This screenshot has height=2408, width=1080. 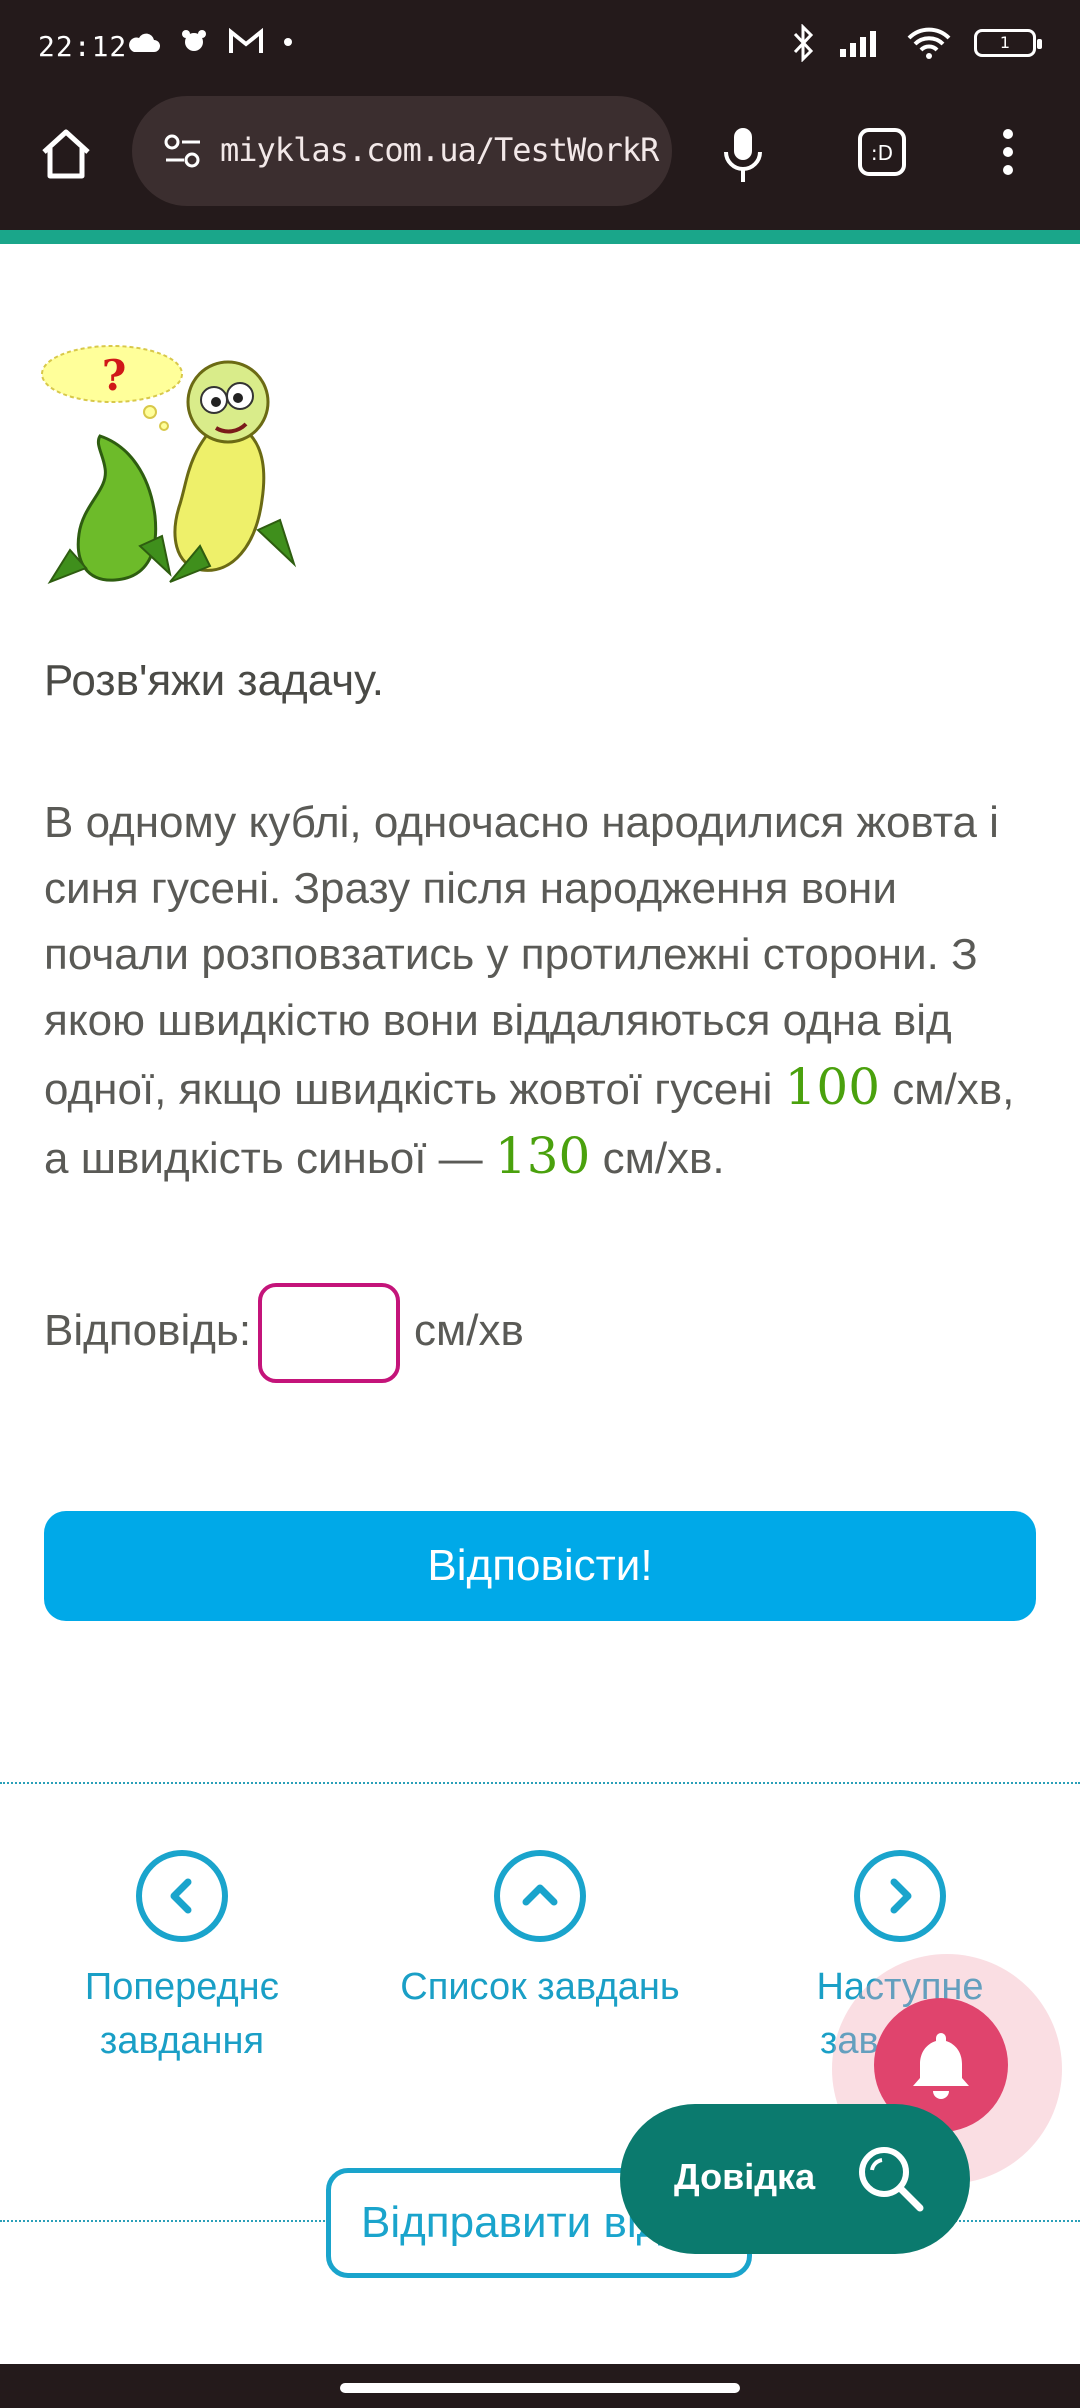 What do you see at coordinates (540, 237) in the screenshot?
I see `page-accent-line` at bounding box center [540, 237].